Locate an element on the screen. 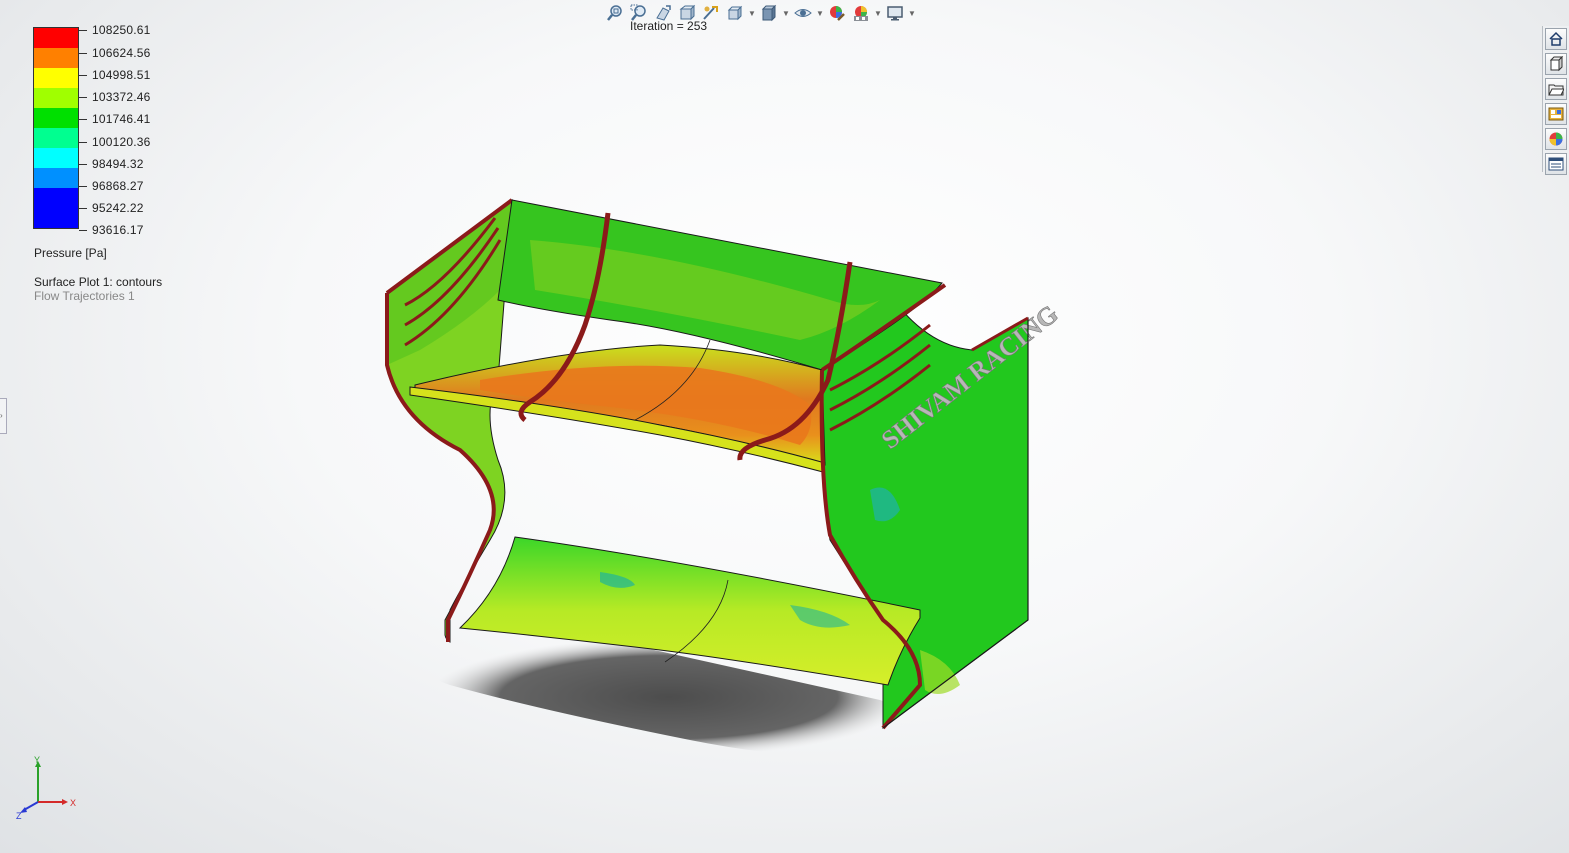 Image resolution: width=1569 pixels, height=853 pixels. legend-value: 103372.46 is located at coordinates (121, 97).